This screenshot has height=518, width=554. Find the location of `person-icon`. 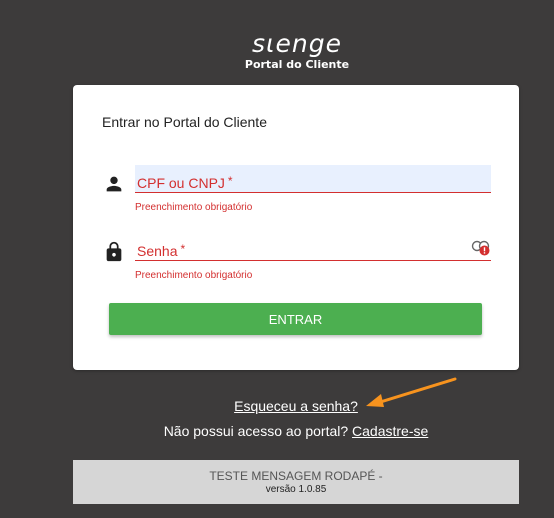

person-icon is located at coordinates (114, 184).